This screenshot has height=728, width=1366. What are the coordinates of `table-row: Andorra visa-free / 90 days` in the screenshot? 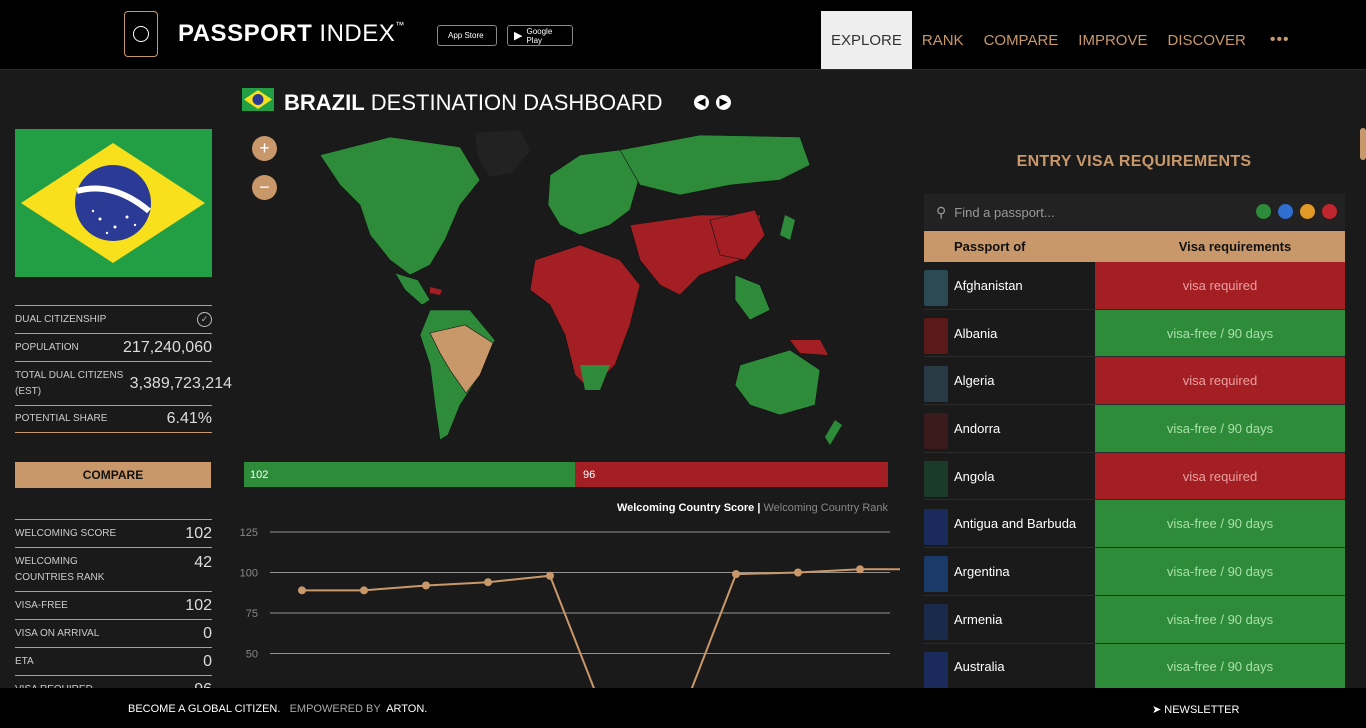 It's located at (1134, 429).